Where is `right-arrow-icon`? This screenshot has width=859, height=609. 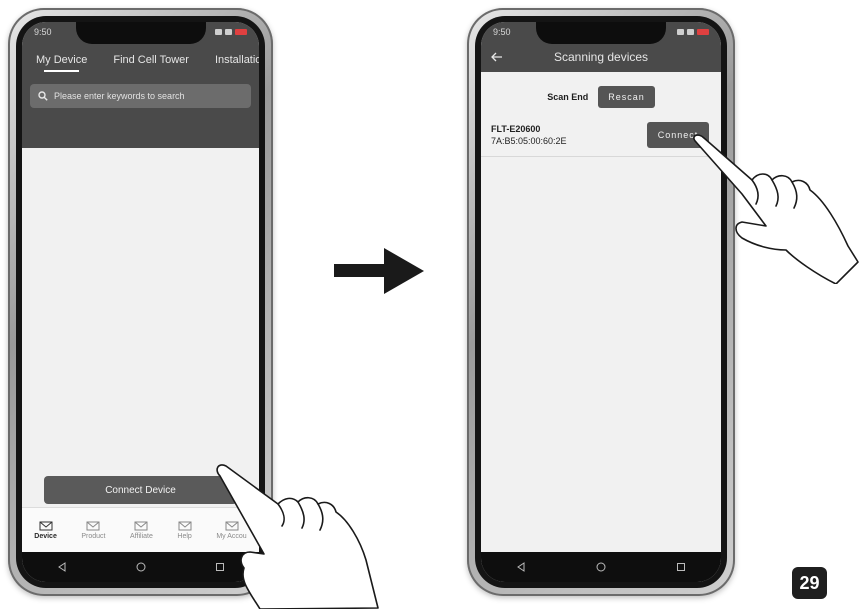
right-arrow-icon is located at coordinates (379, 271).